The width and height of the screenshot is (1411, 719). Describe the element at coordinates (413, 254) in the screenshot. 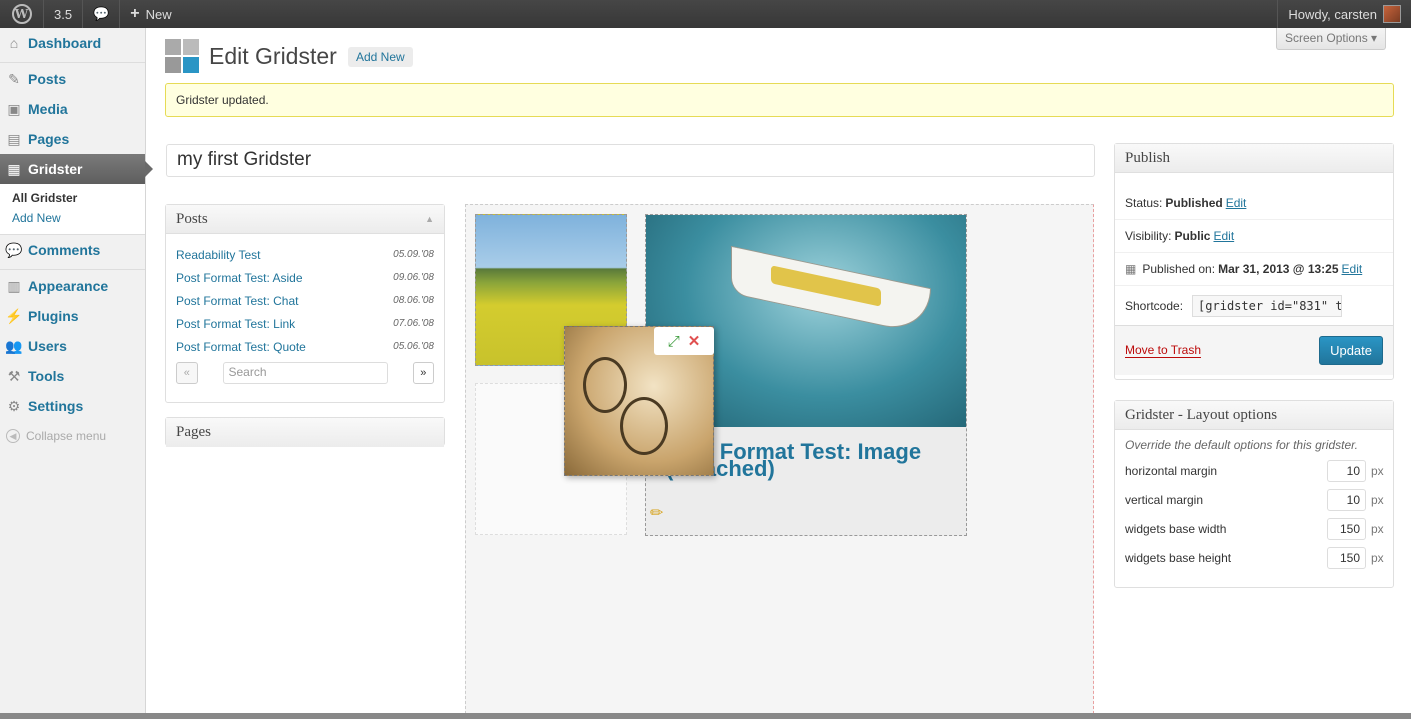

I see `post-date: 05.09.'08` at that location.